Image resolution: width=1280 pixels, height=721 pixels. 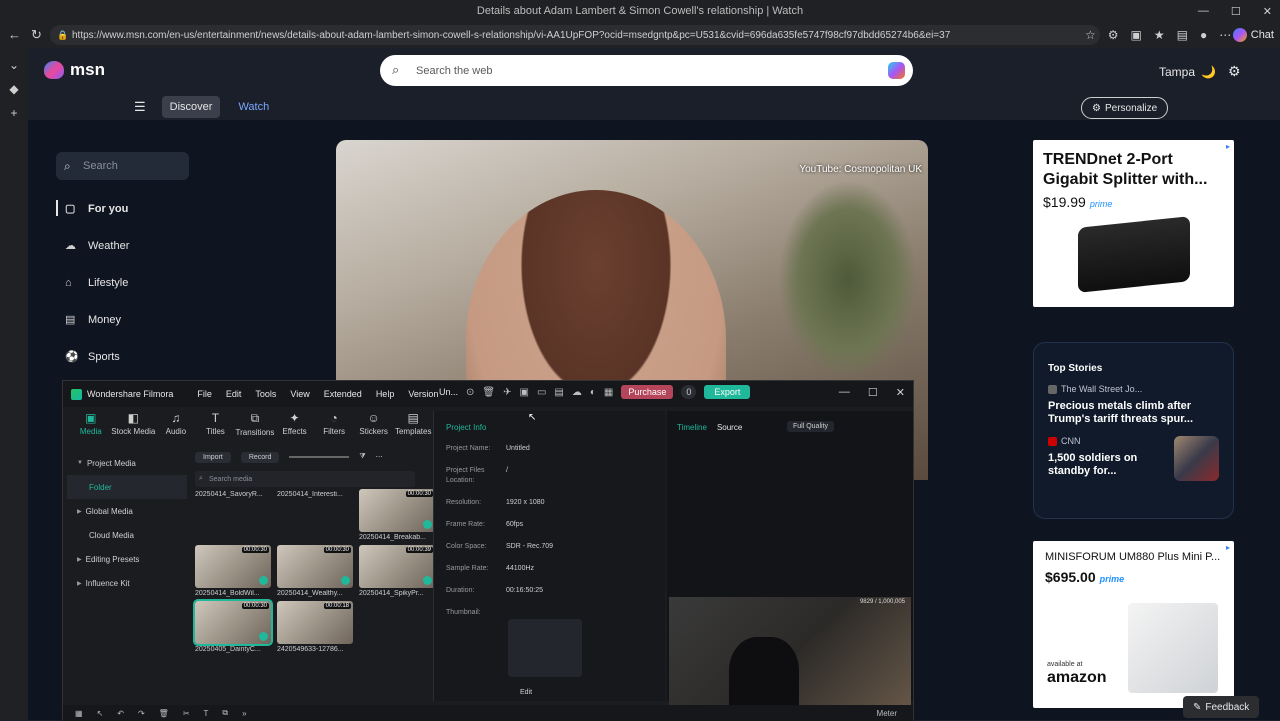 What do you see at coordinates (896, 70) in the screenshot?
I see `copilot-icon` at bounding box center [896, 70].